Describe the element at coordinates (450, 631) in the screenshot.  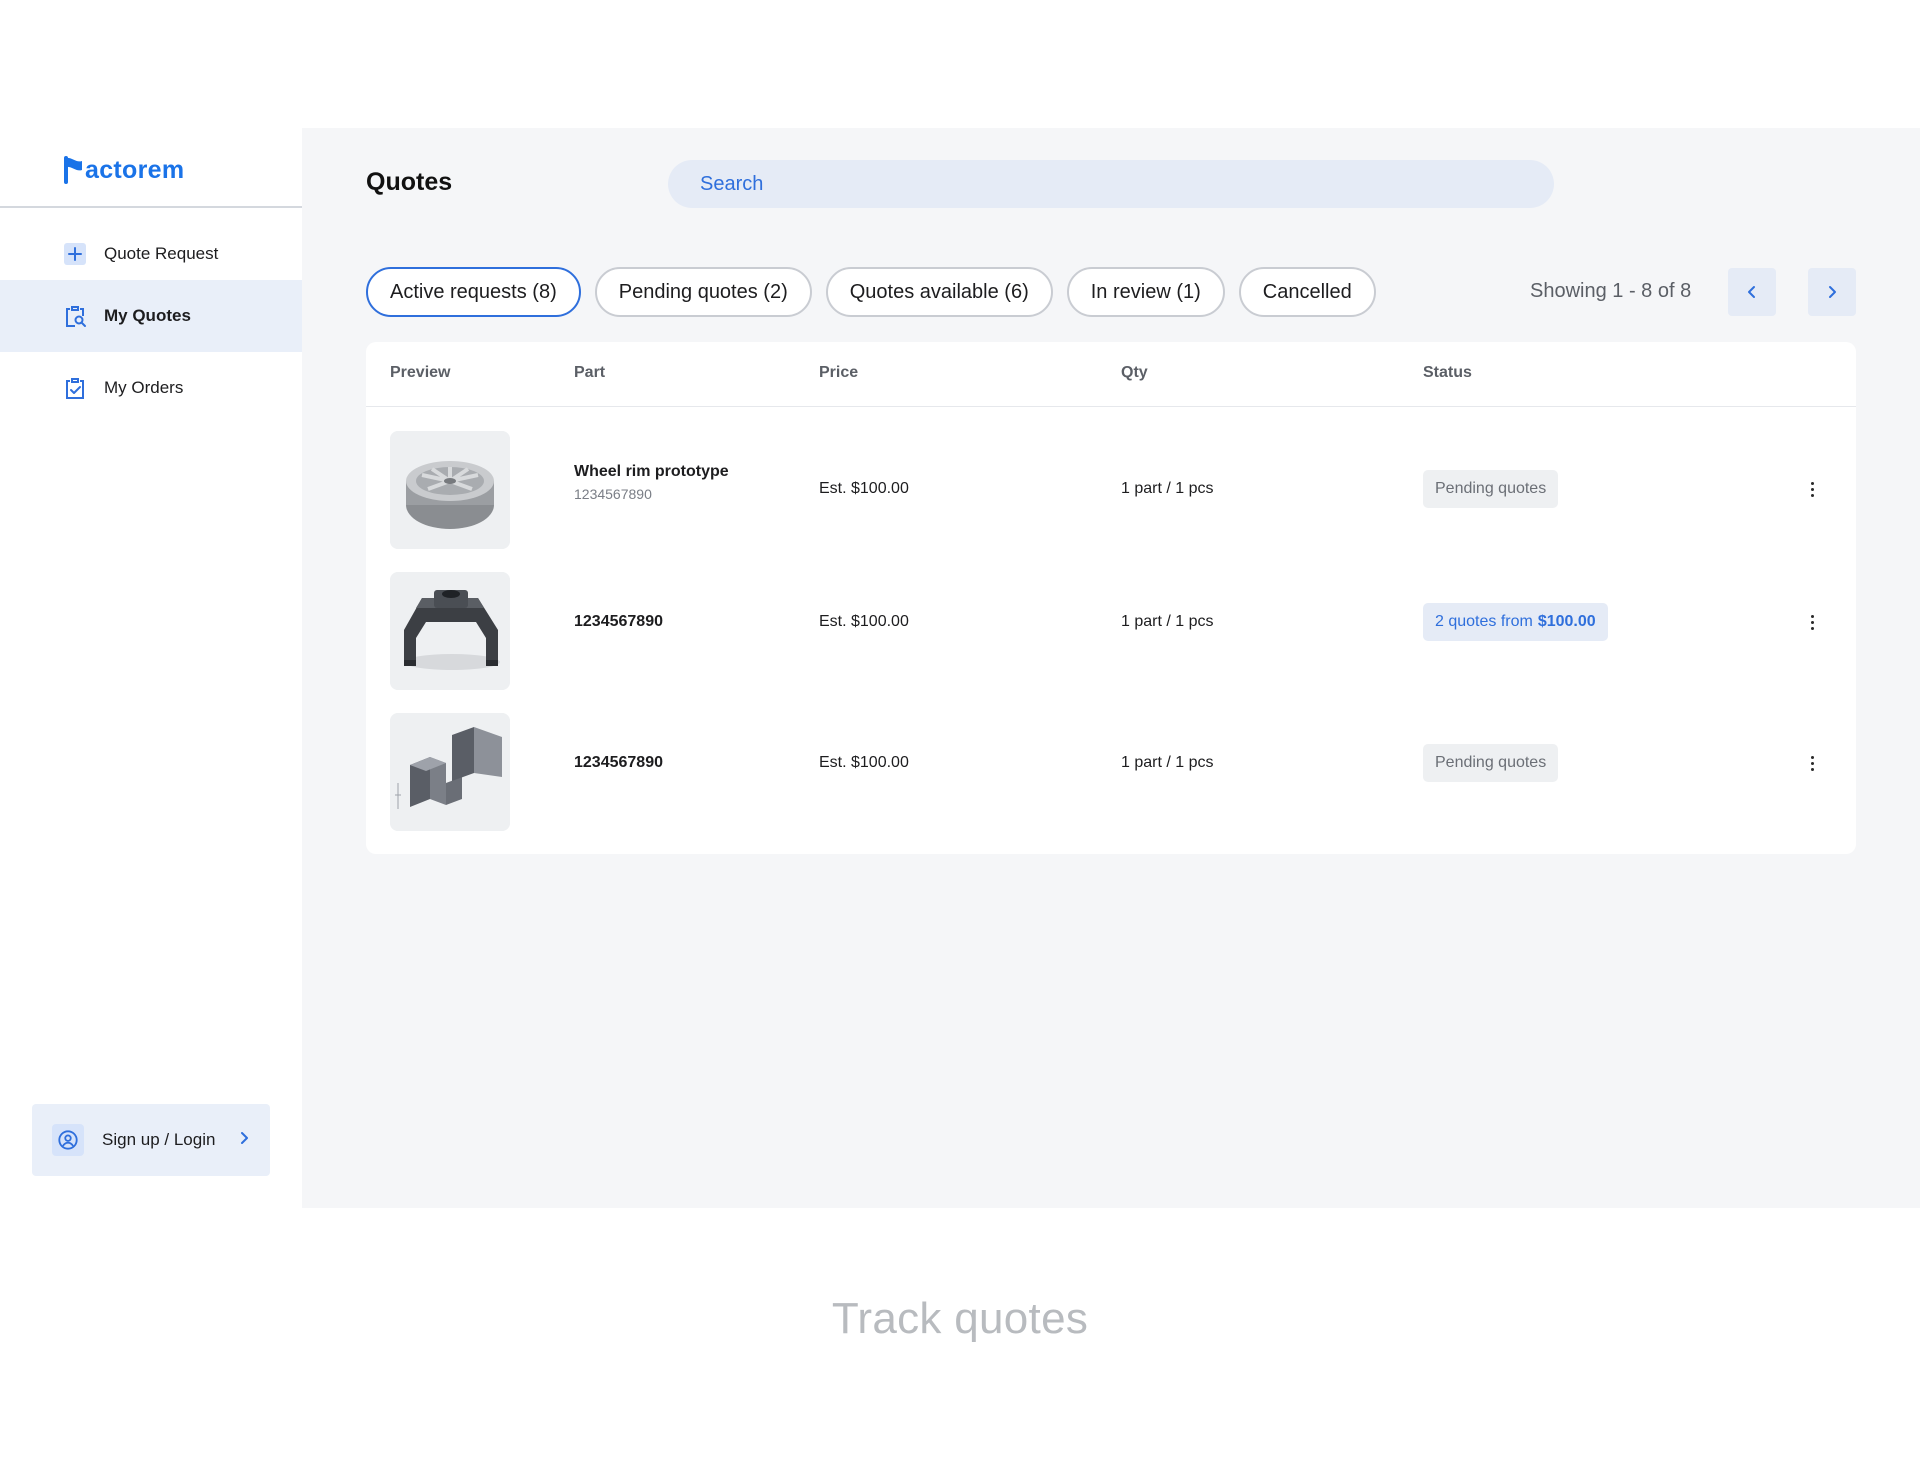
I see `bracket-part-image` at that location.